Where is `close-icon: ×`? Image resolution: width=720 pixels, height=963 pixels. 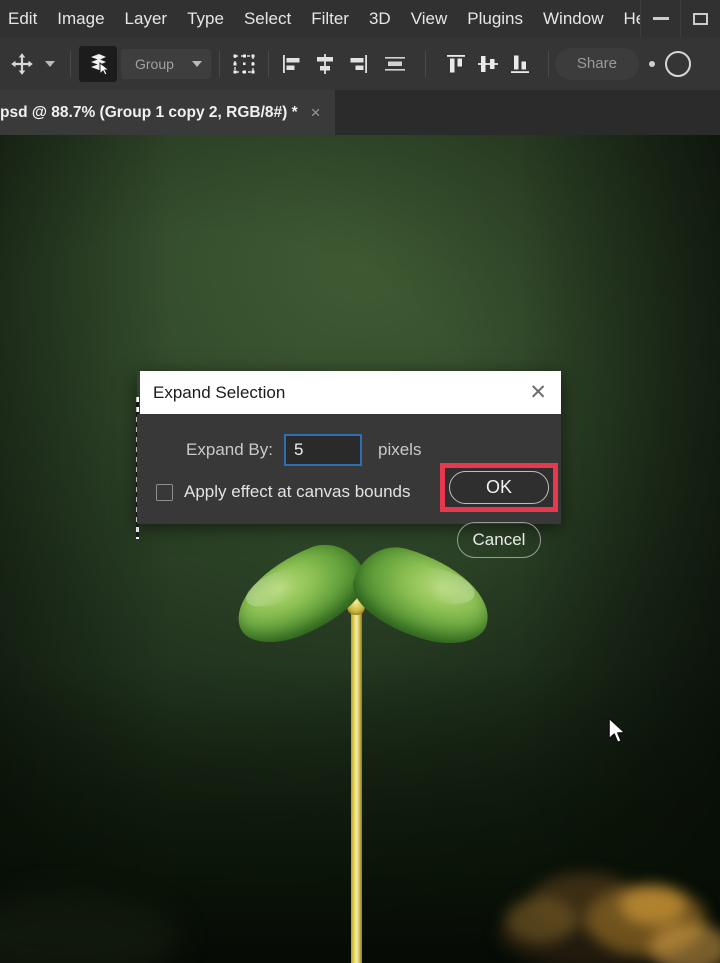
close-icon: × is located at coordinates (316, 112).